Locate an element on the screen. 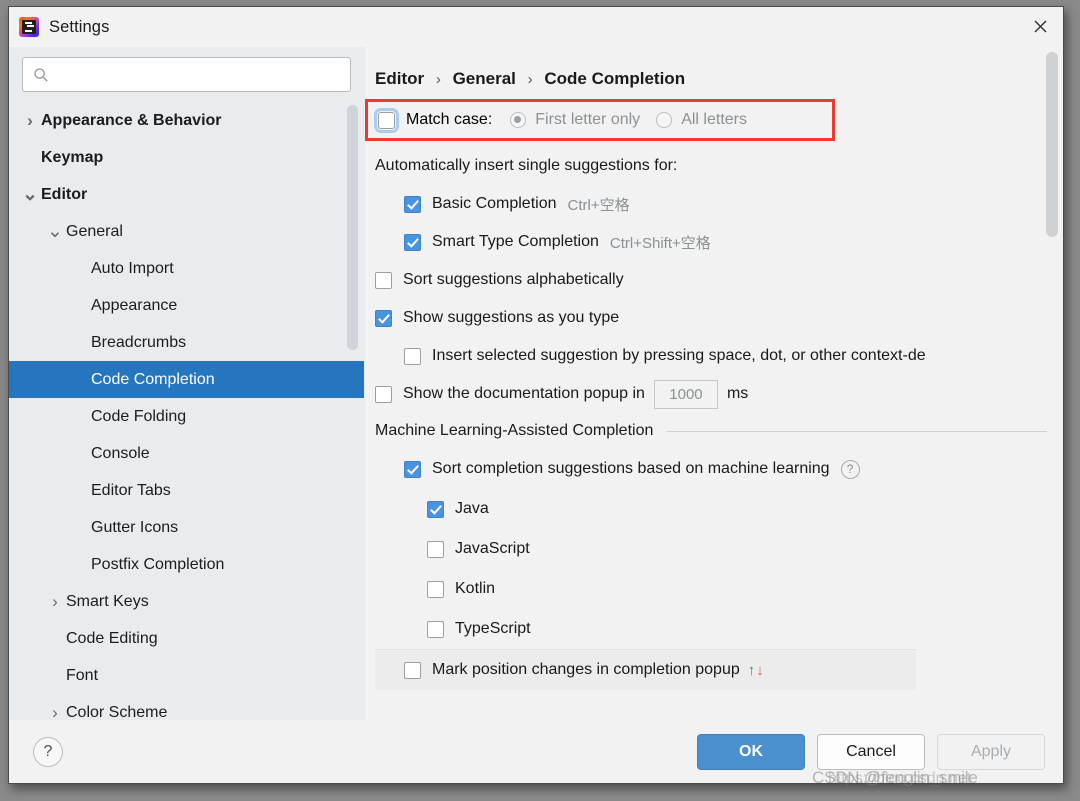  dialog-footer: ? OK Cancel Apply is located at coordinates (536, 751).